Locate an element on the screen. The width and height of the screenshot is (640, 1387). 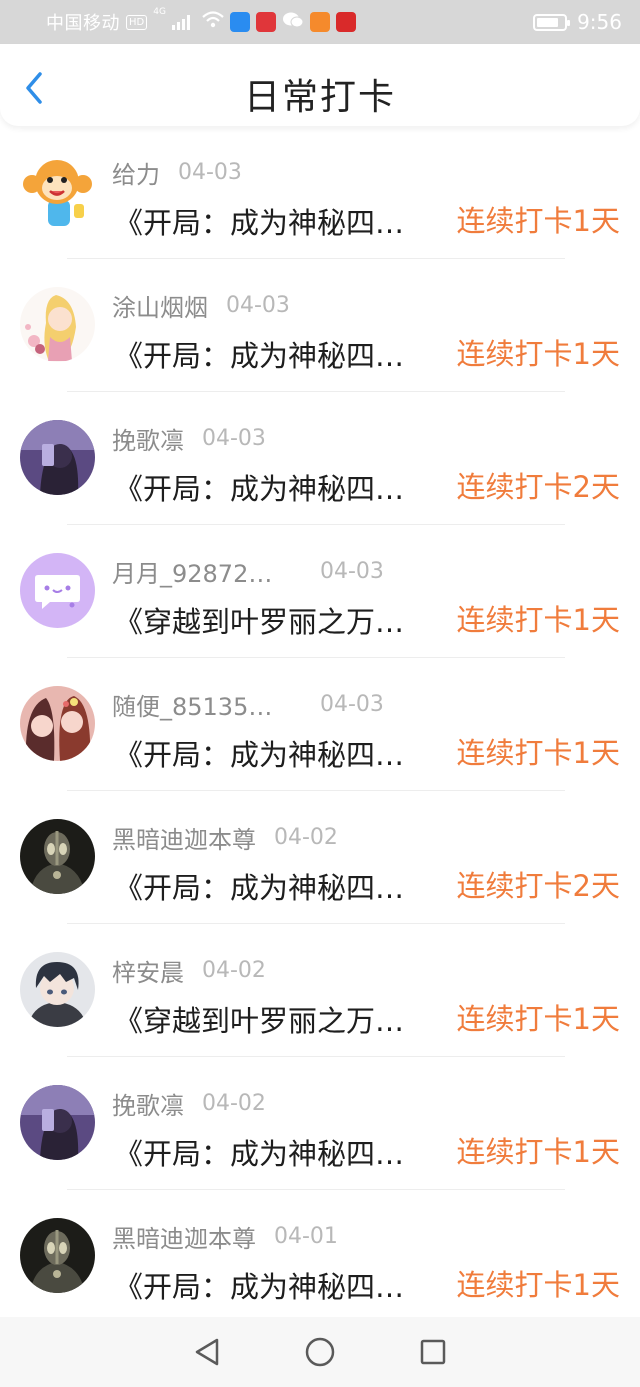
list-item: 黑暗迪迦本尊 04-01 《开局：成为神秘四… 连续打卡1天 is located at coordinates (320, 1253).